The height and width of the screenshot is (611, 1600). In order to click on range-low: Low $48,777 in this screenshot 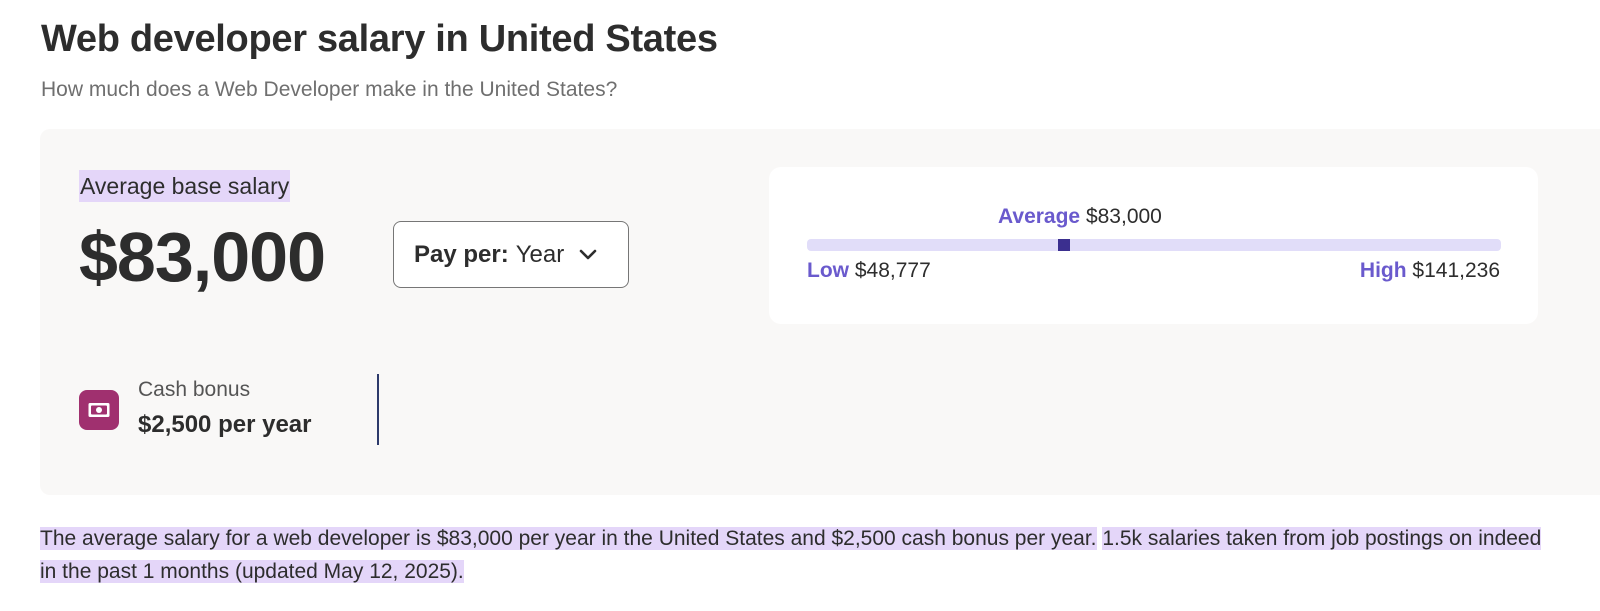, I will do `click(869, 271)`.